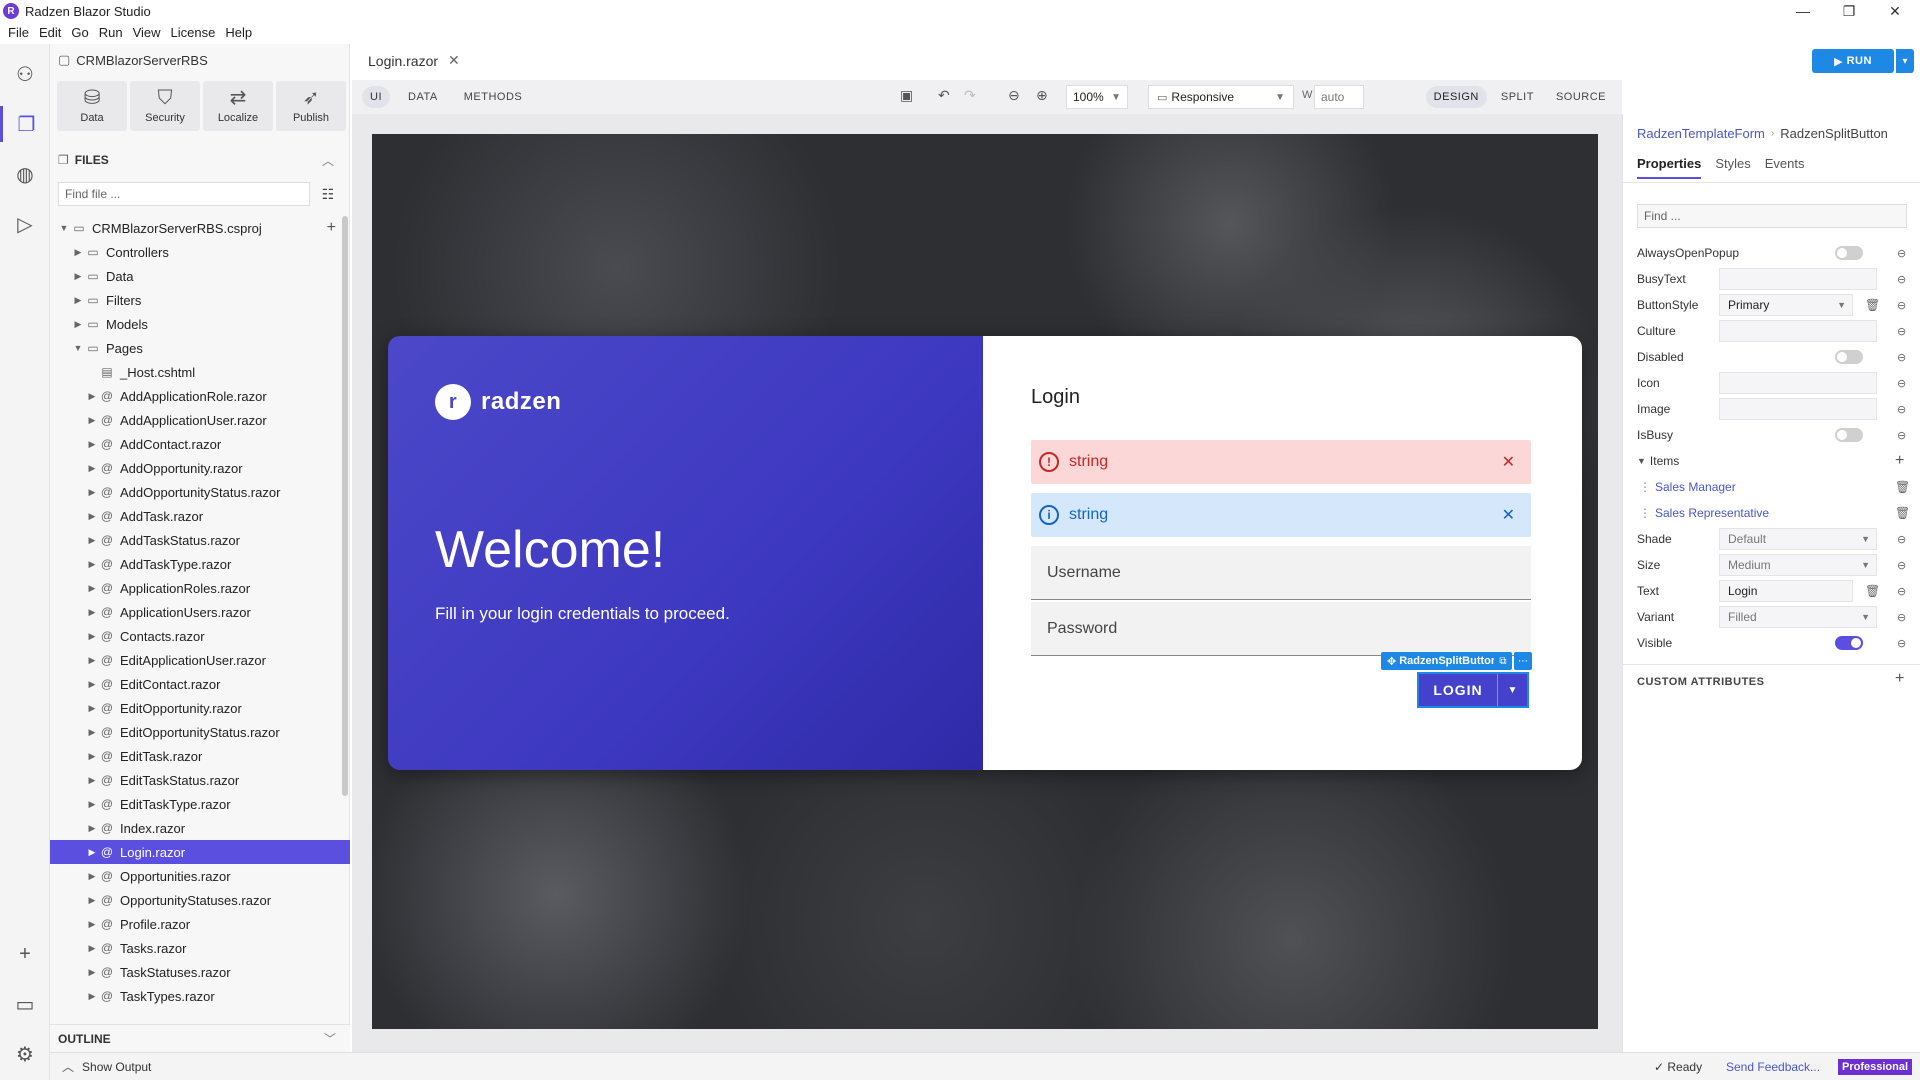 Image resolution: width=1920 pixels, height=1080 pixels. I want to click on run-debug-icon: ▷, so click(25, 224).